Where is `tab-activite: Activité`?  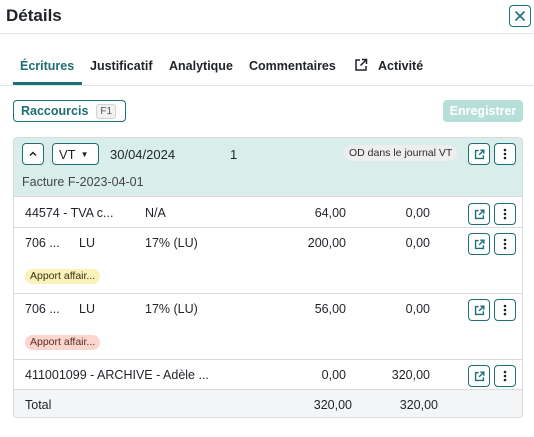 tab-activite: Activité is located at coordinates (400, 66).